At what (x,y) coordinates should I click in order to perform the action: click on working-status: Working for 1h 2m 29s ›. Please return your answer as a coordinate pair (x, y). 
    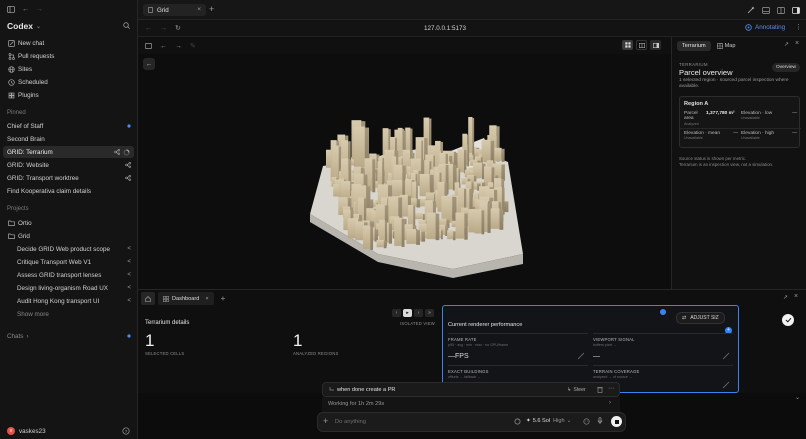
    Looking at the image, I should click on (471, 404).